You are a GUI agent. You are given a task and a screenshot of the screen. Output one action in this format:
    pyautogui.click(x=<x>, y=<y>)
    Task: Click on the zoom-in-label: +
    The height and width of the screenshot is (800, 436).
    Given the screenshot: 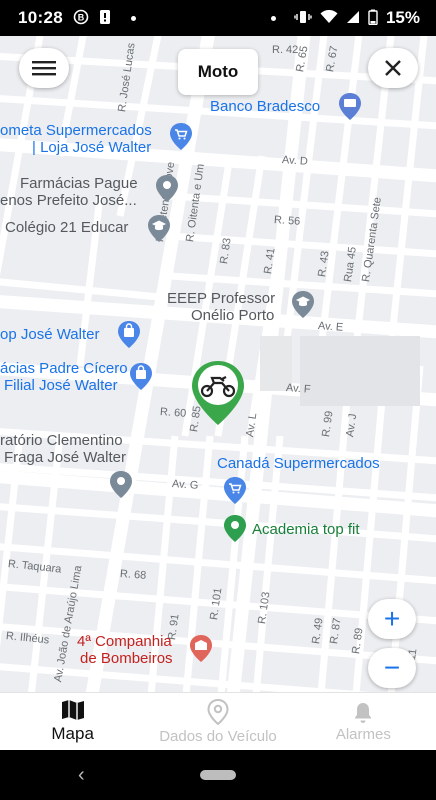 What is the action you would take?
    pyautogui.click(x=392, y=618)
    